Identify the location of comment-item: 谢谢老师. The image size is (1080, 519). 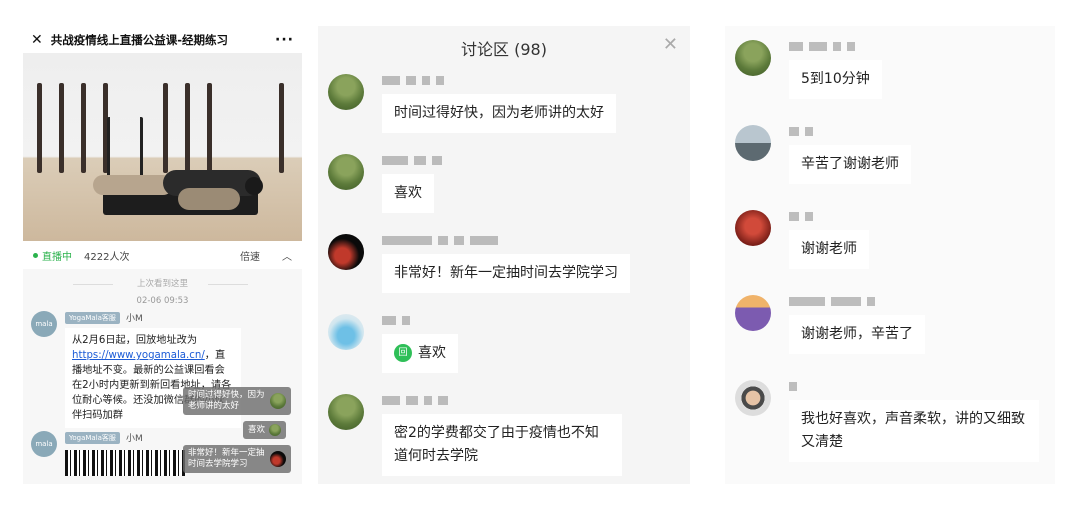
(802, 239).